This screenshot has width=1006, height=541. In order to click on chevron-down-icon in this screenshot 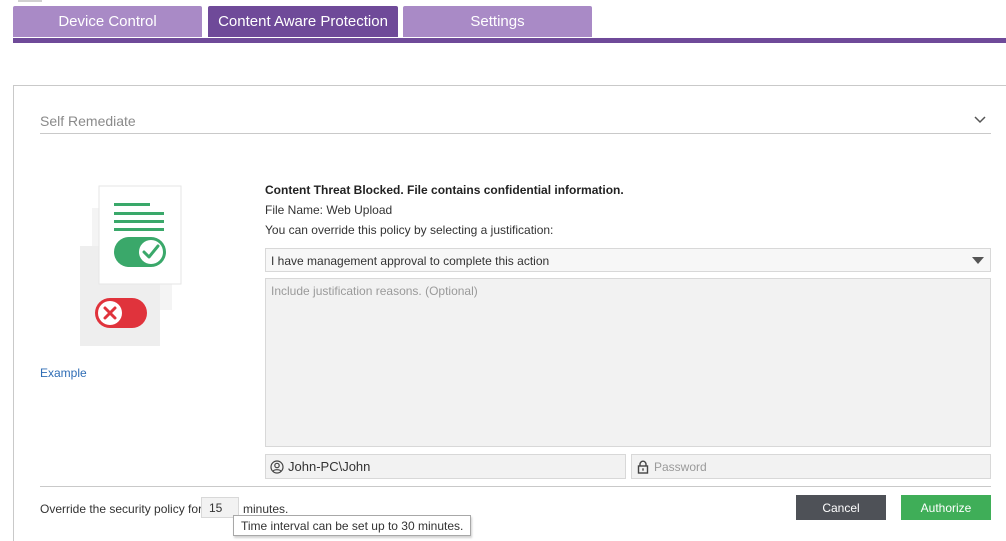, I will do `click(980, 119)`.